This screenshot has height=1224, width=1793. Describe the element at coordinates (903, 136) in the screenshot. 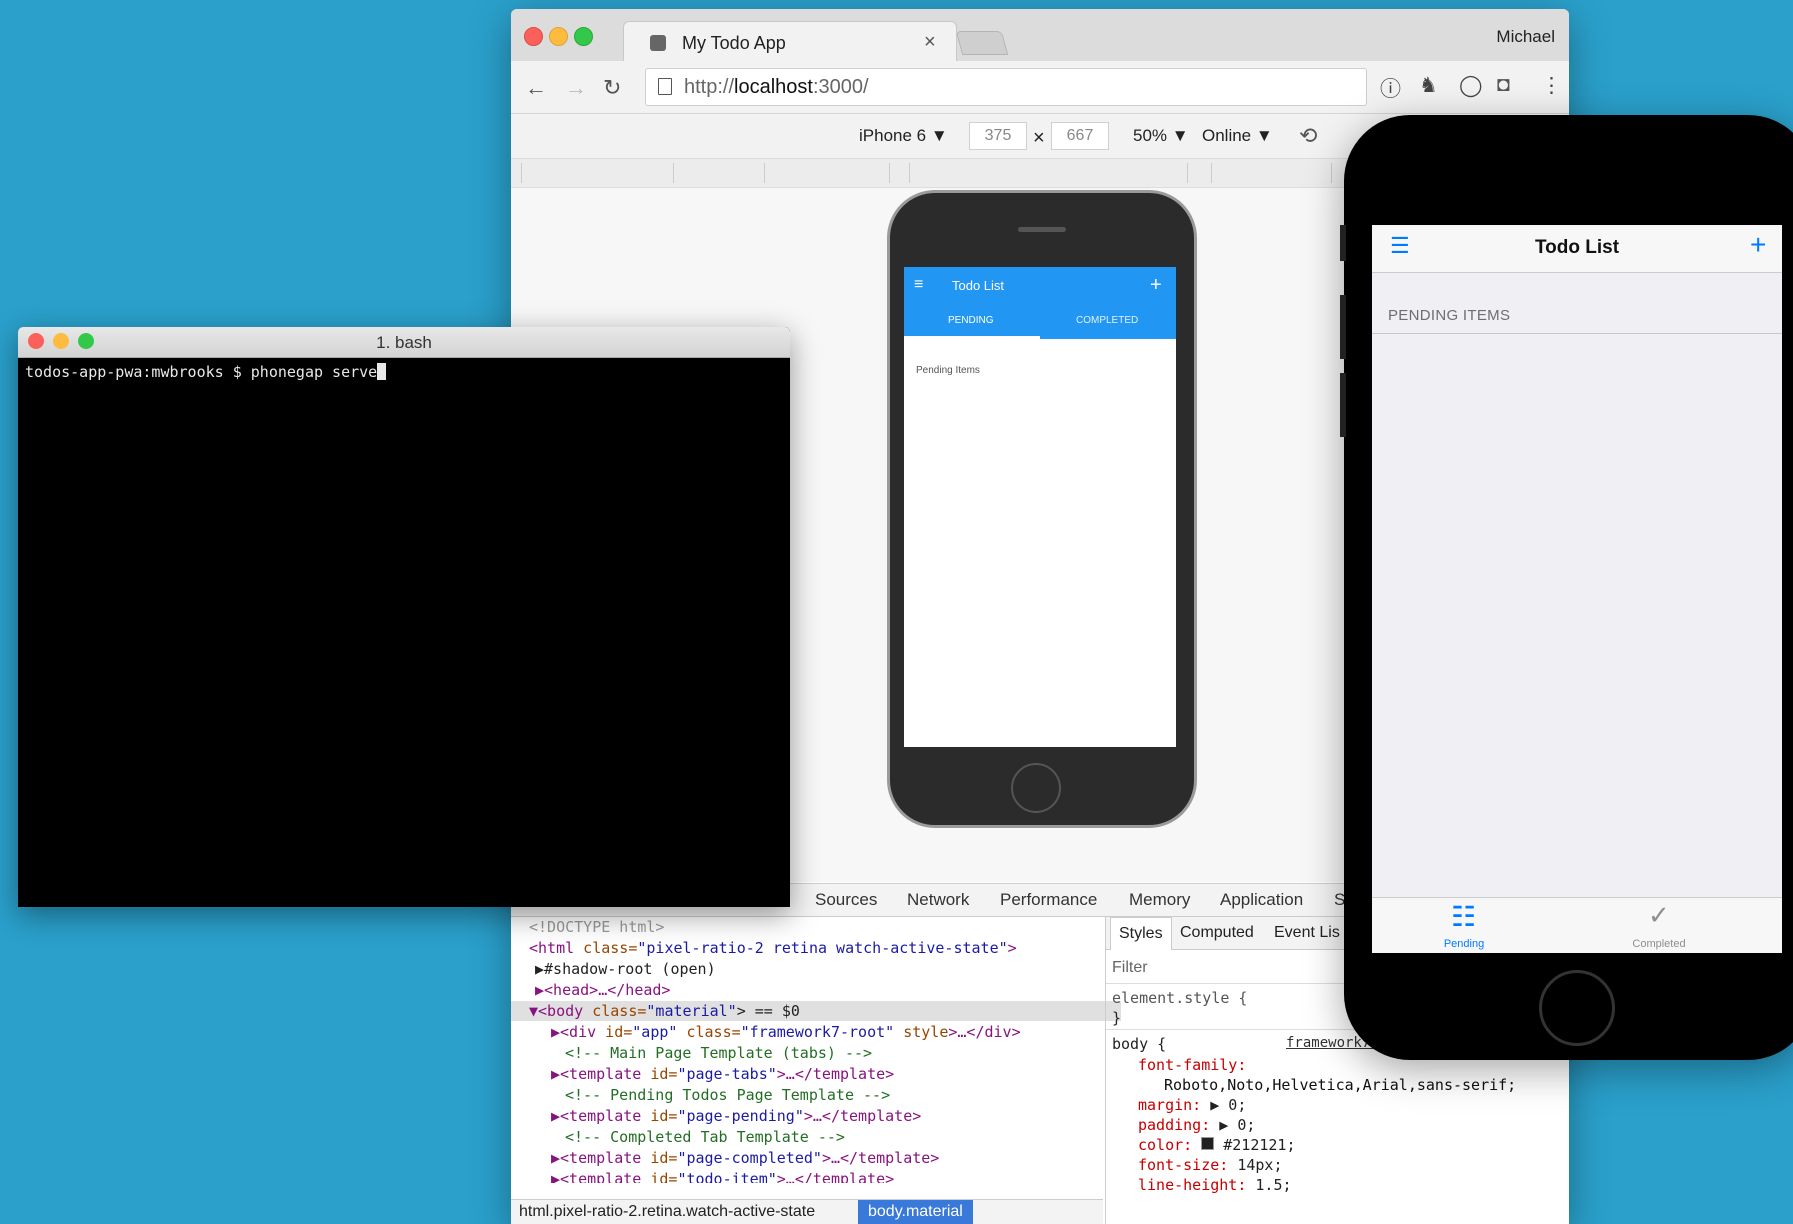

I see `device-select: iPhone 6 ▼` at that location.